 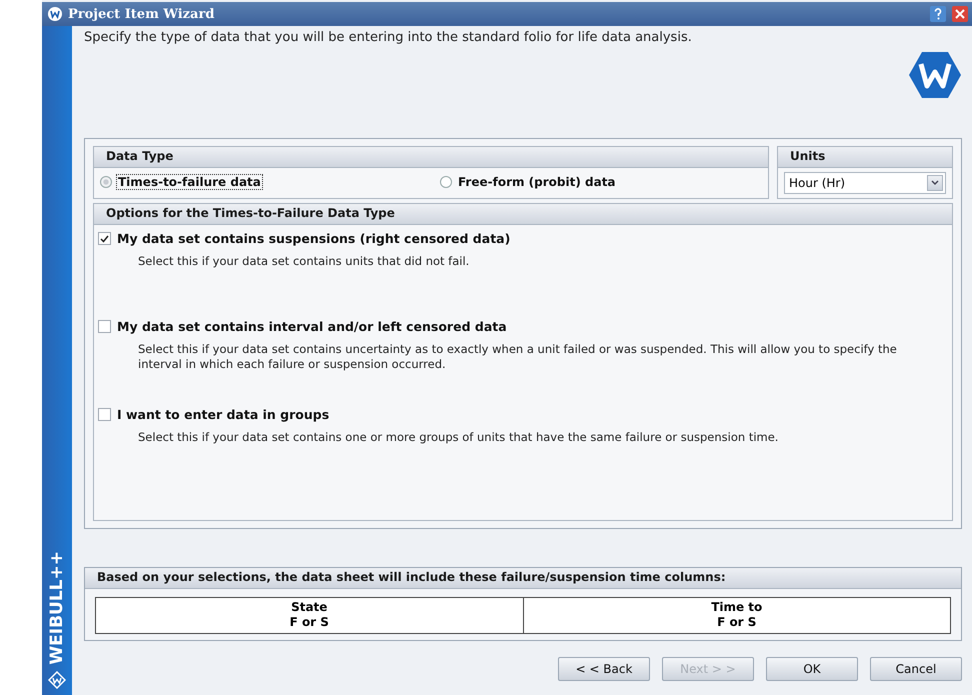 What do you see at coordinates (303, 261) in the screenshot?
I see `option-description: Select this if your data set contains units that did not fail.` at bounding box center [303, 261].